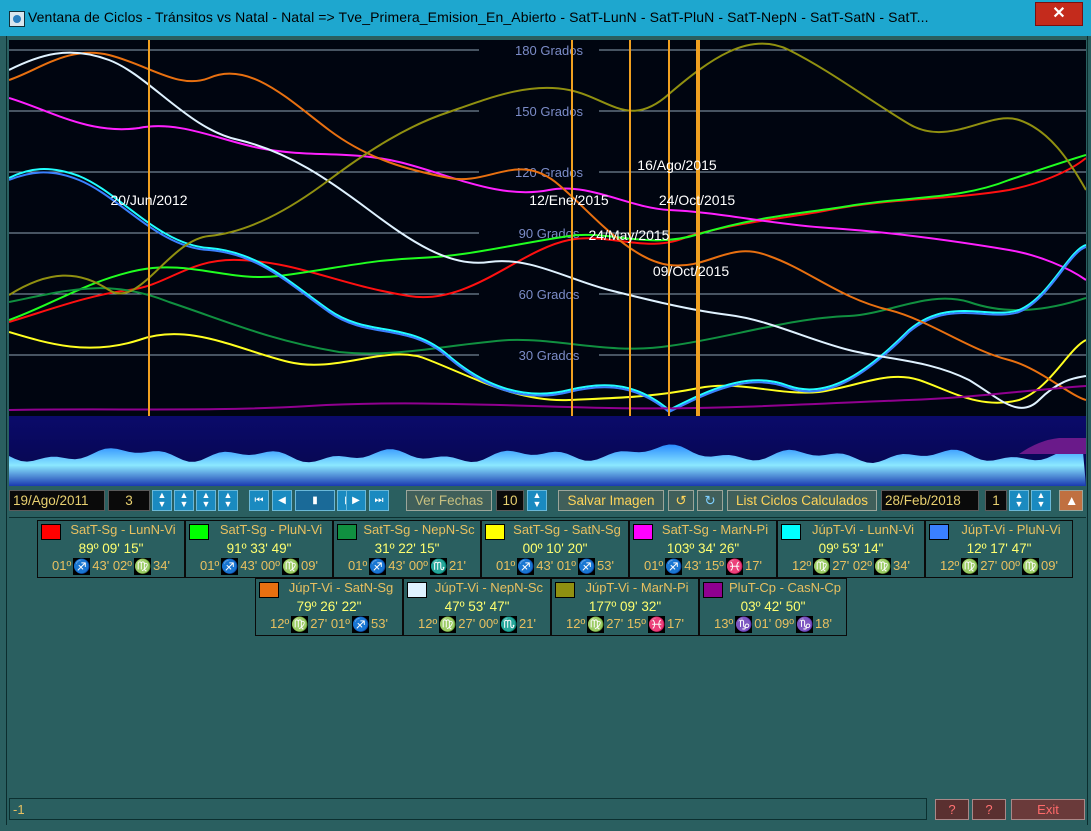  What do you see at coordinates (547, 451) in the screenshot?
I see `activity-strip` at bounding box center [547, 451].